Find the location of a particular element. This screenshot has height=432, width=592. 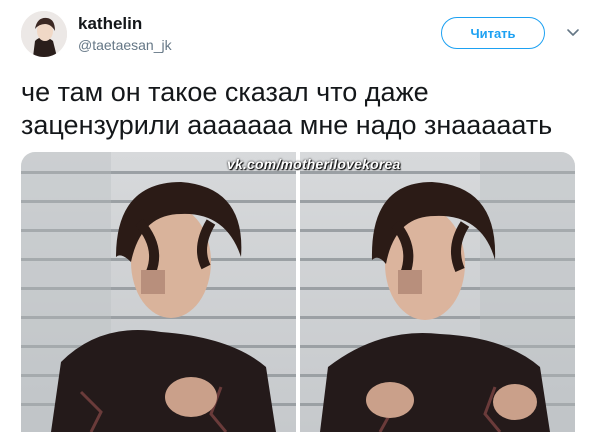

follow-button: Читать is located at coordinates (493, 33).